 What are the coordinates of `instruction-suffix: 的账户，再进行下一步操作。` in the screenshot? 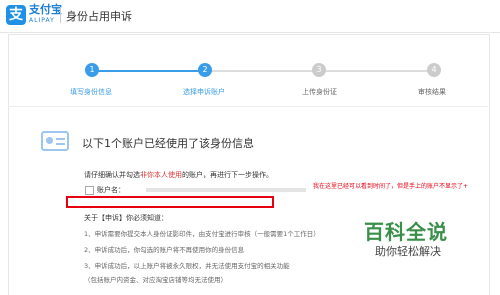 It's located at (227, 175).